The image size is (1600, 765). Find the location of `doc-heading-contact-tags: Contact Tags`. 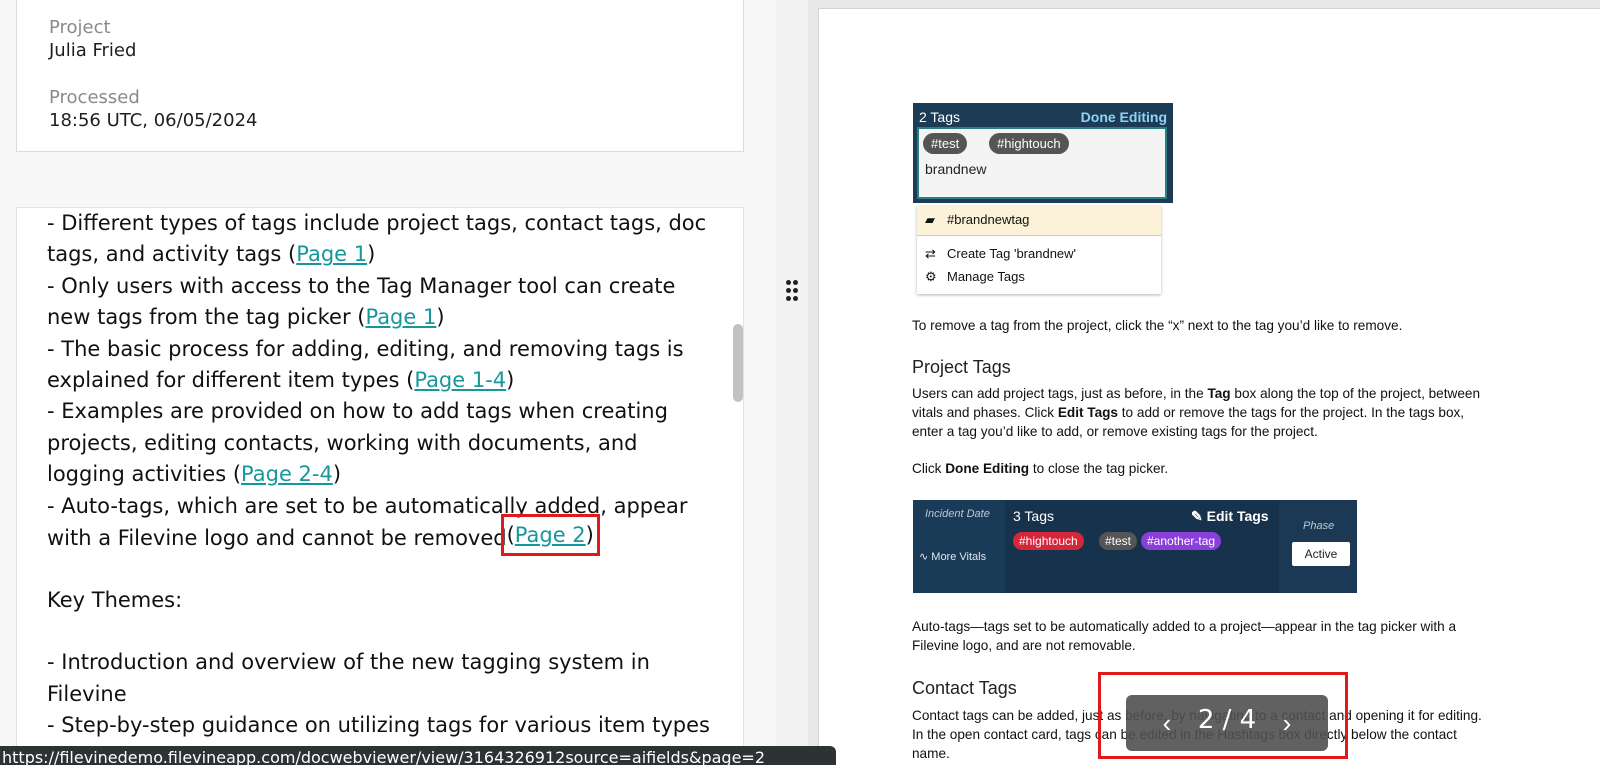

doc-heading-contact-tags: Contact Tags is located at coordinates (964, 688).